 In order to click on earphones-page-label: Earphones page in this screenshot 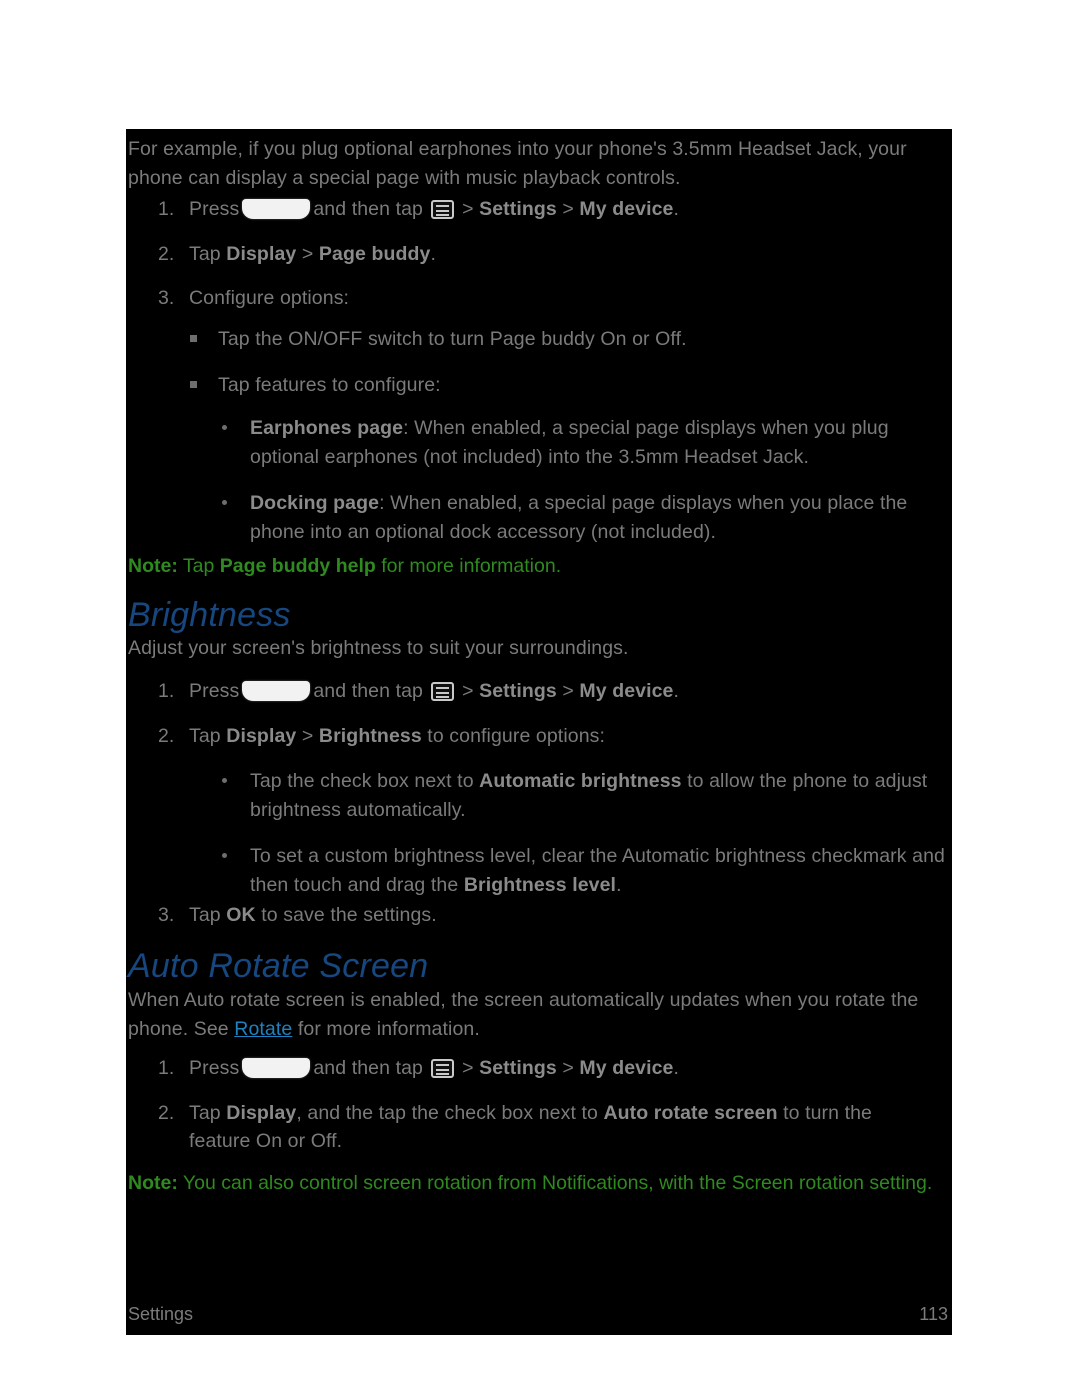, I will do `click(327, 428)`.